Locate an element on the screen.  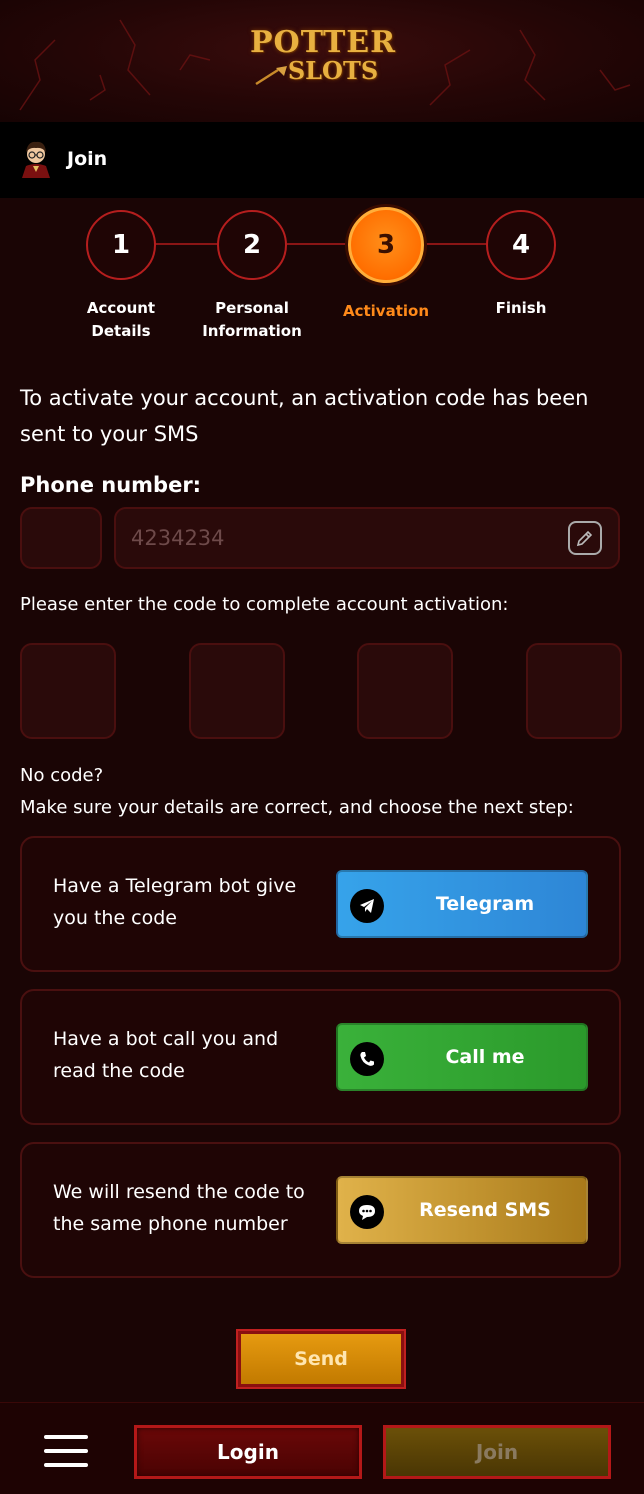
step-2-label-line1: Personal is located at coordinates (252, 308).